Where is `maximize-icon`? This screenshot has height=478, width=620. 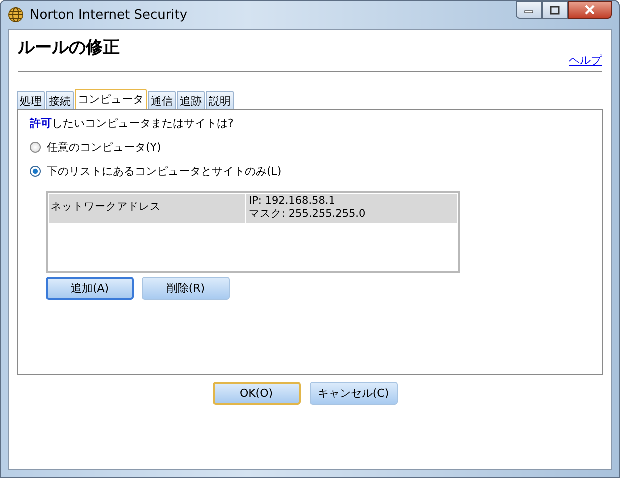 maximize-icon is located at coordinates (555, 10).